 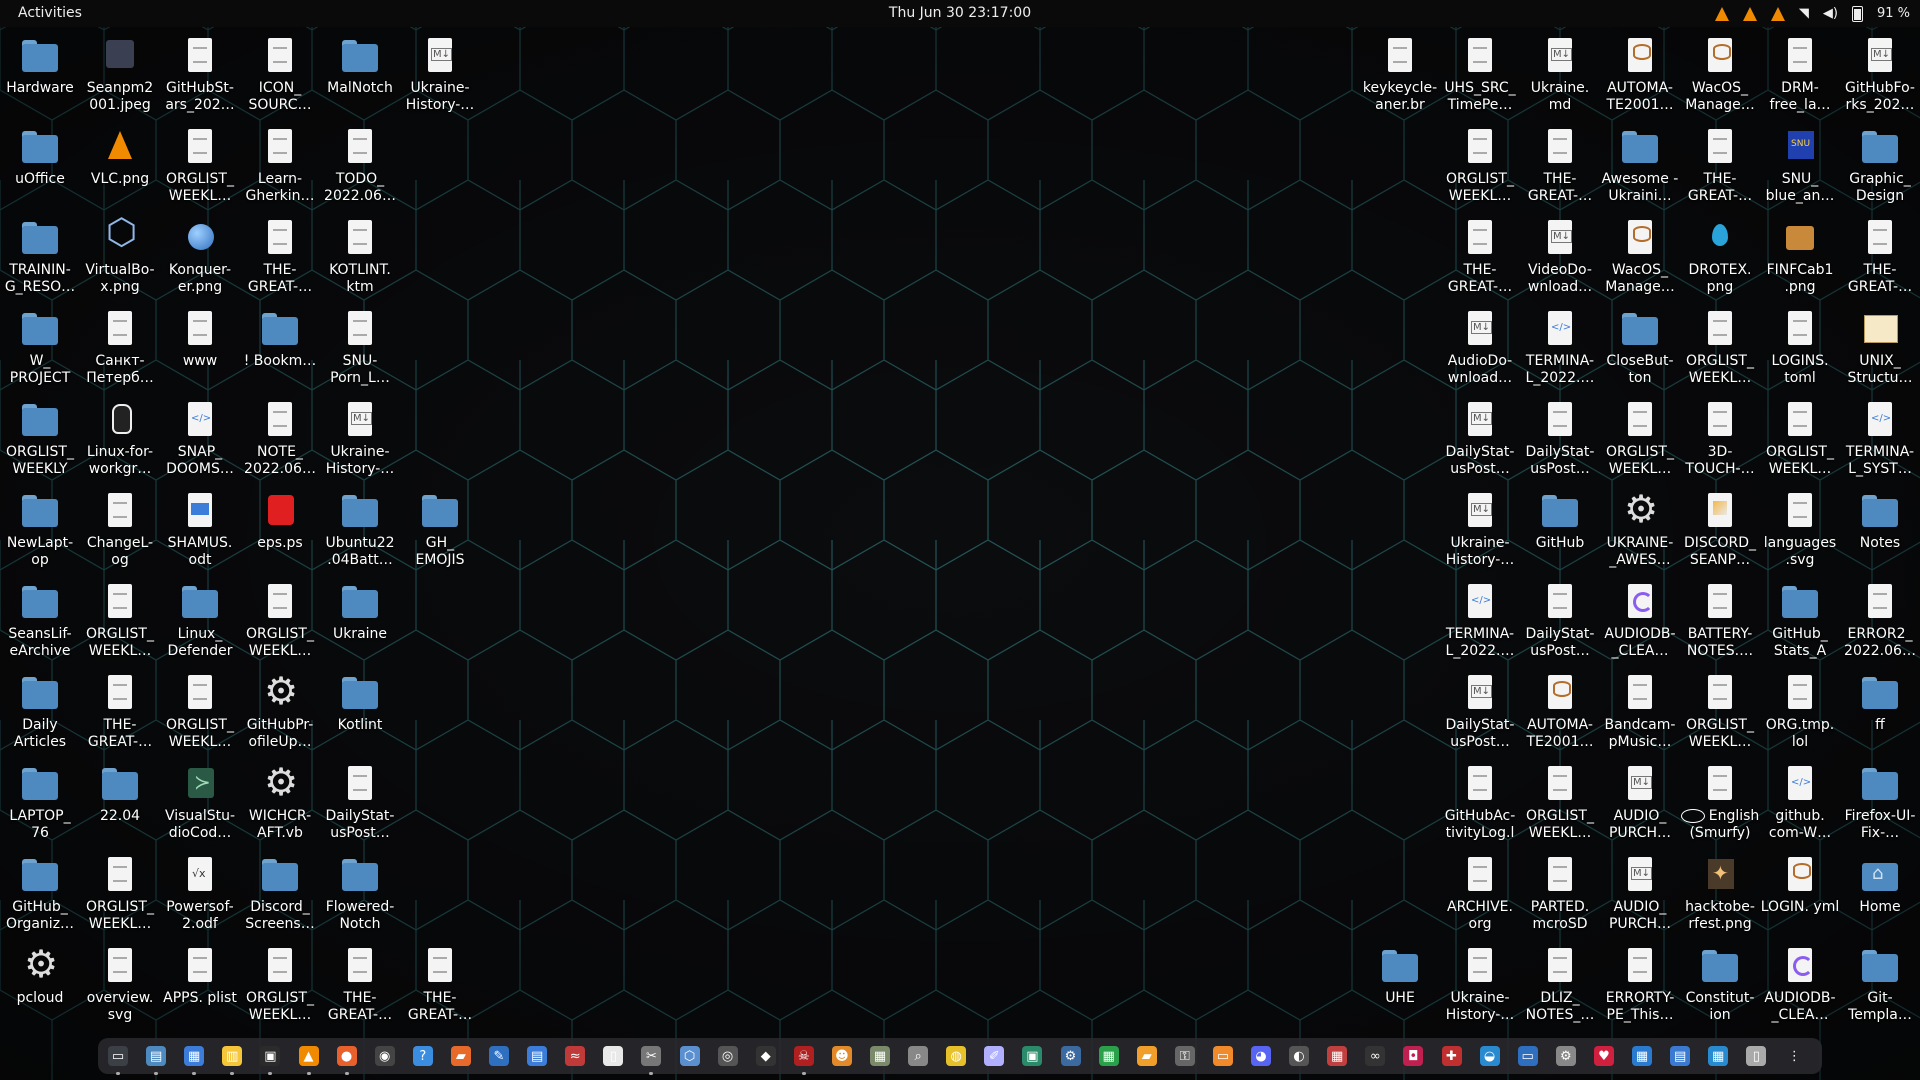 I want to click on dock-obs-icon: ◉, so click(x=385, y=1056).